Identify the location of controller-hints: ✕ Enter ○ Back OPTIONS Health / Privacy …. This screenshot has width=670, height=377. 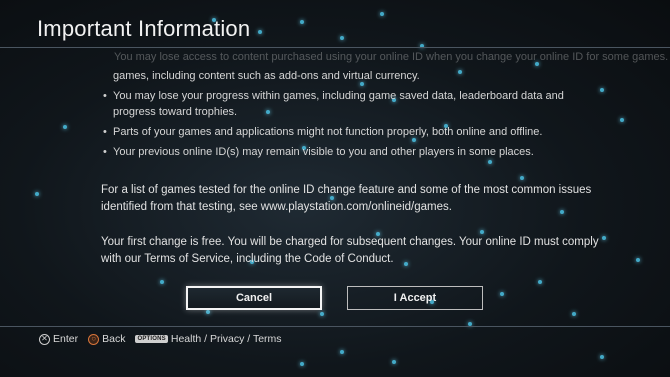
(165, 339).